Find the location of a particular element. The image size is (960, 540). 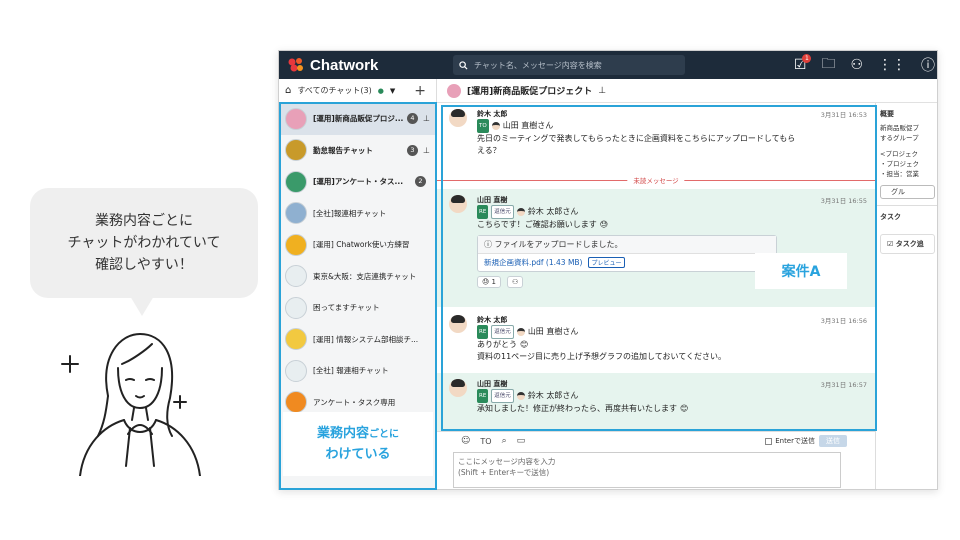

search-input: チャット名、メッセージ内容を検索 is located at coordinates (569, 65).